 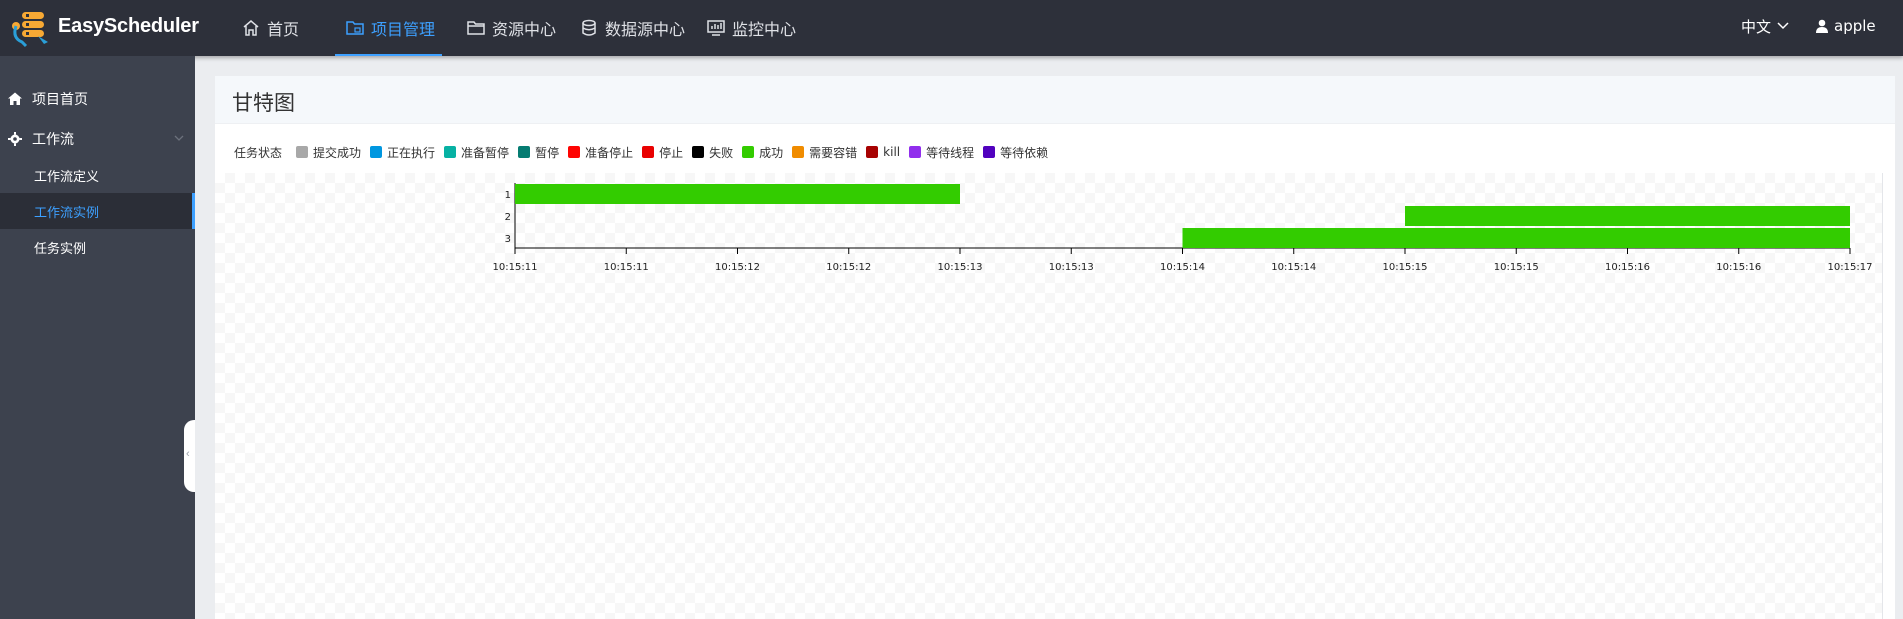 What do you see at coordinates (508, 195) in the screenshot?
I see `row-label: 1` at bounding box center [508, 195].